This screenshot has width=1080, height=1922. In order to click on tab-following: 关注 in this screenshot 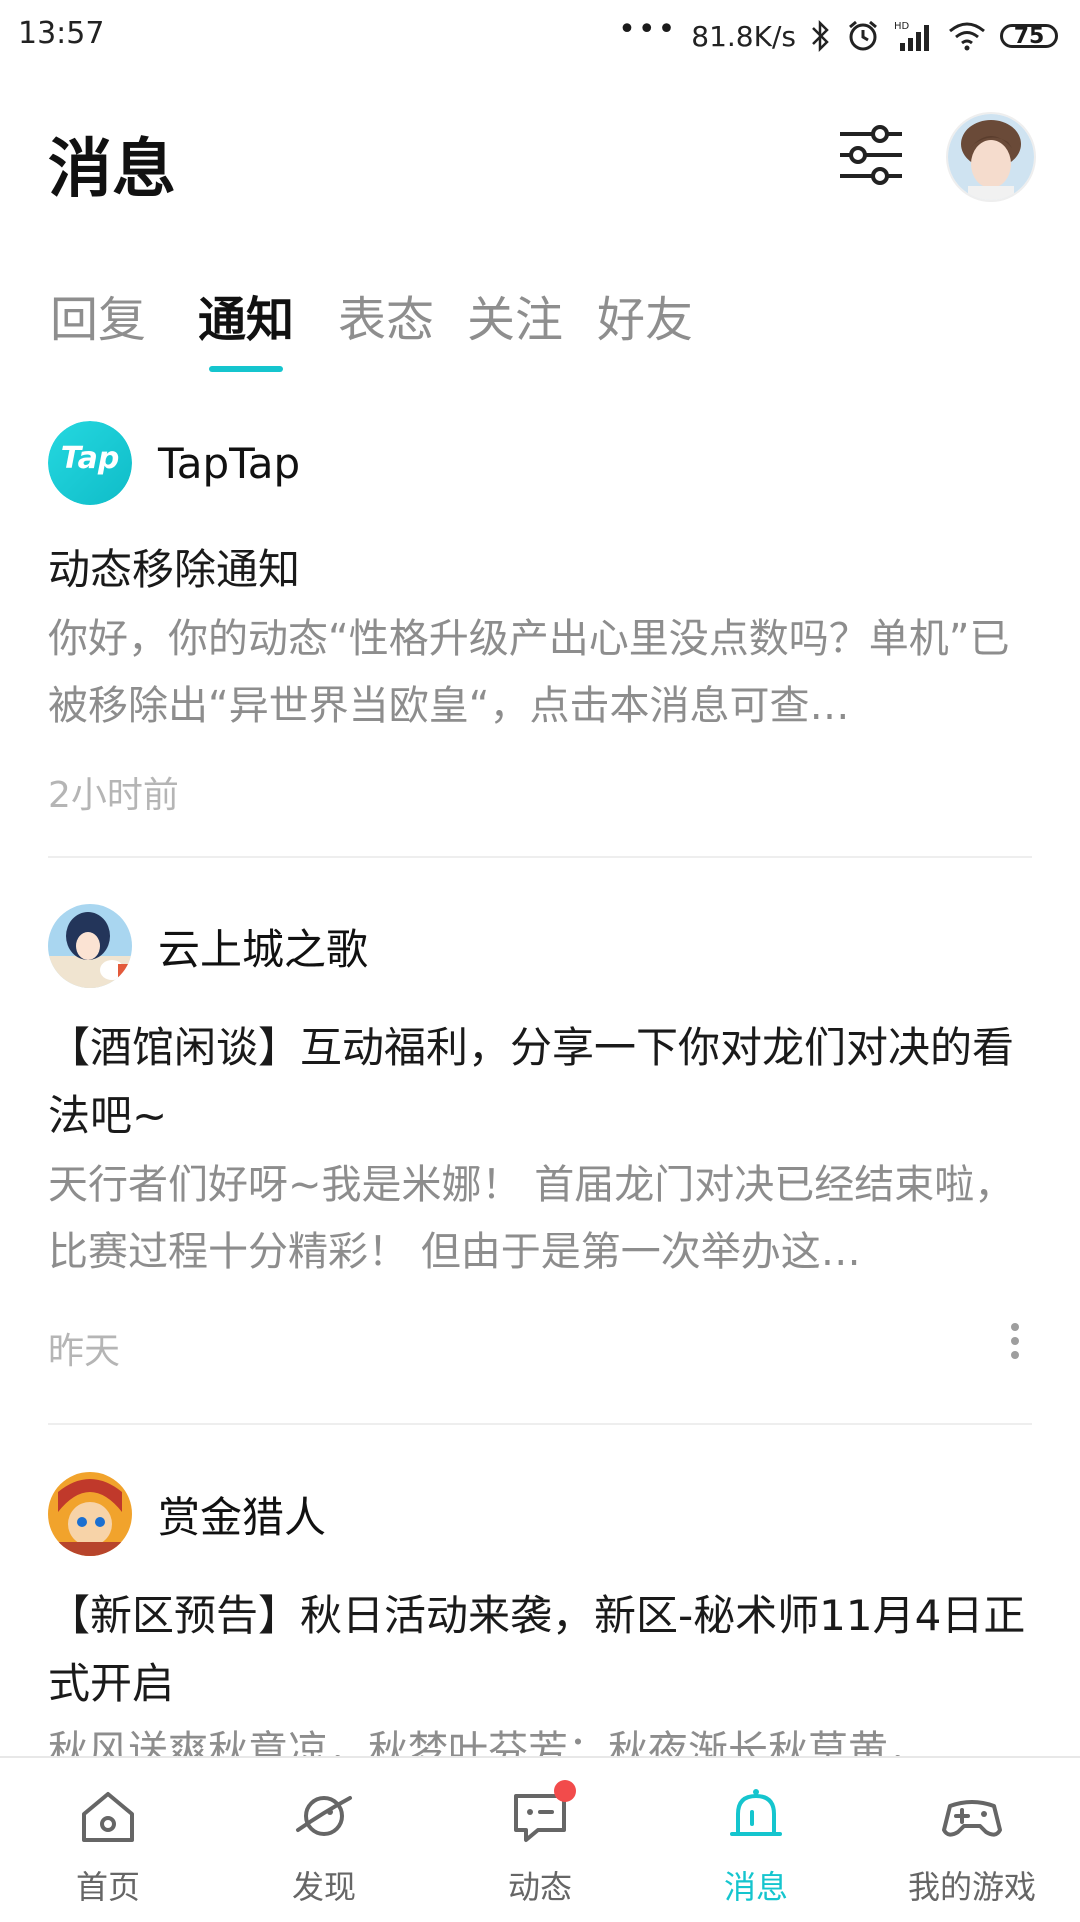, I will do `click(515, 315)`.